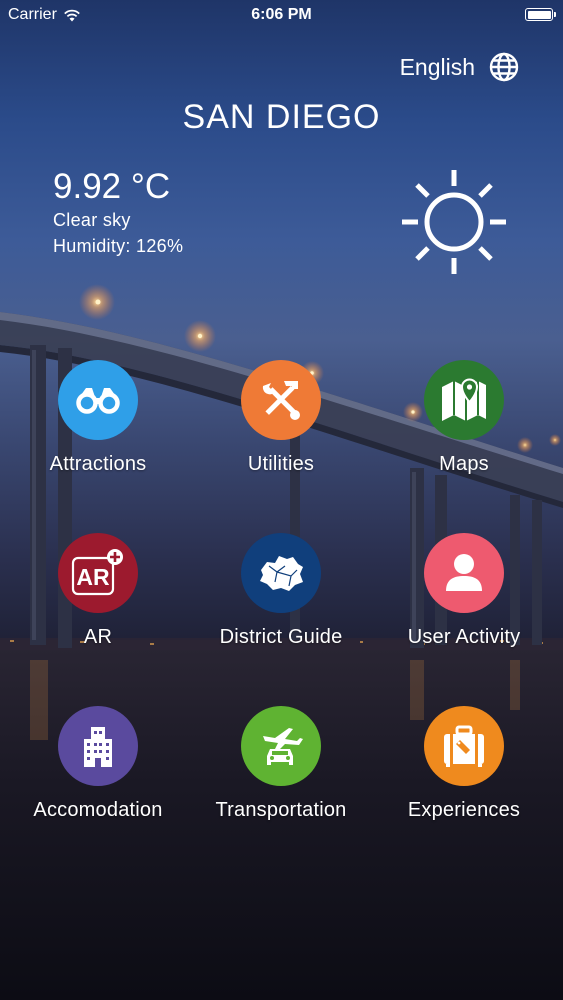  What do you see at coordinates (437, 66) in the screenshot?
I see `language-label: English` at bounding box center [437, 66].